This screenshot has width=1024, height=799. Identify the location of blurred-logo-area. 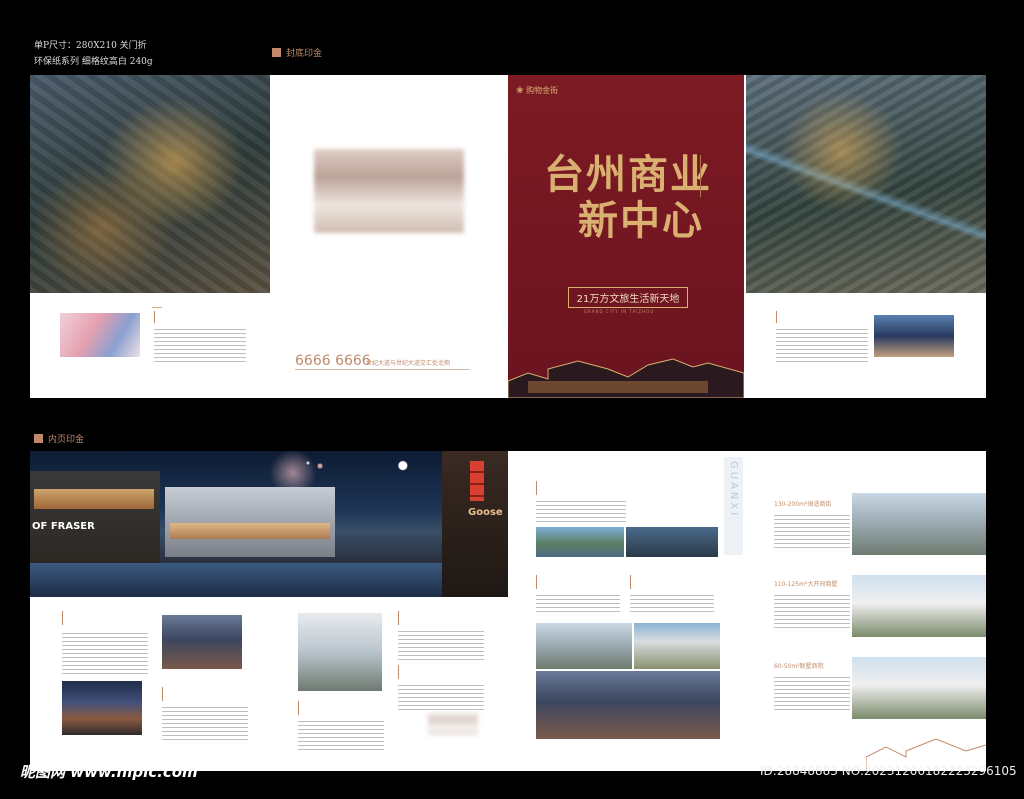
(389, 191).